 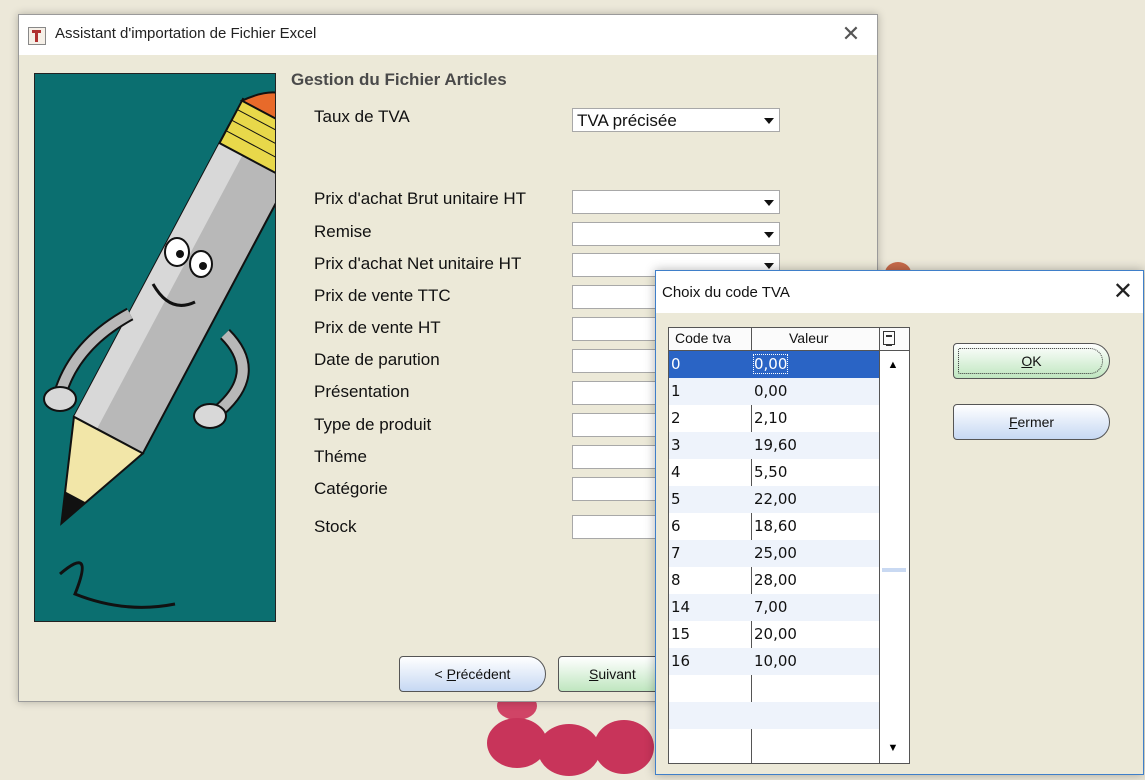 What do you see at coordinates (418, 263) in the screenshot?
I see `field-label-prix-achat-net: Prix d'achat Net unitaire HT` at bounding box center [418, 263].